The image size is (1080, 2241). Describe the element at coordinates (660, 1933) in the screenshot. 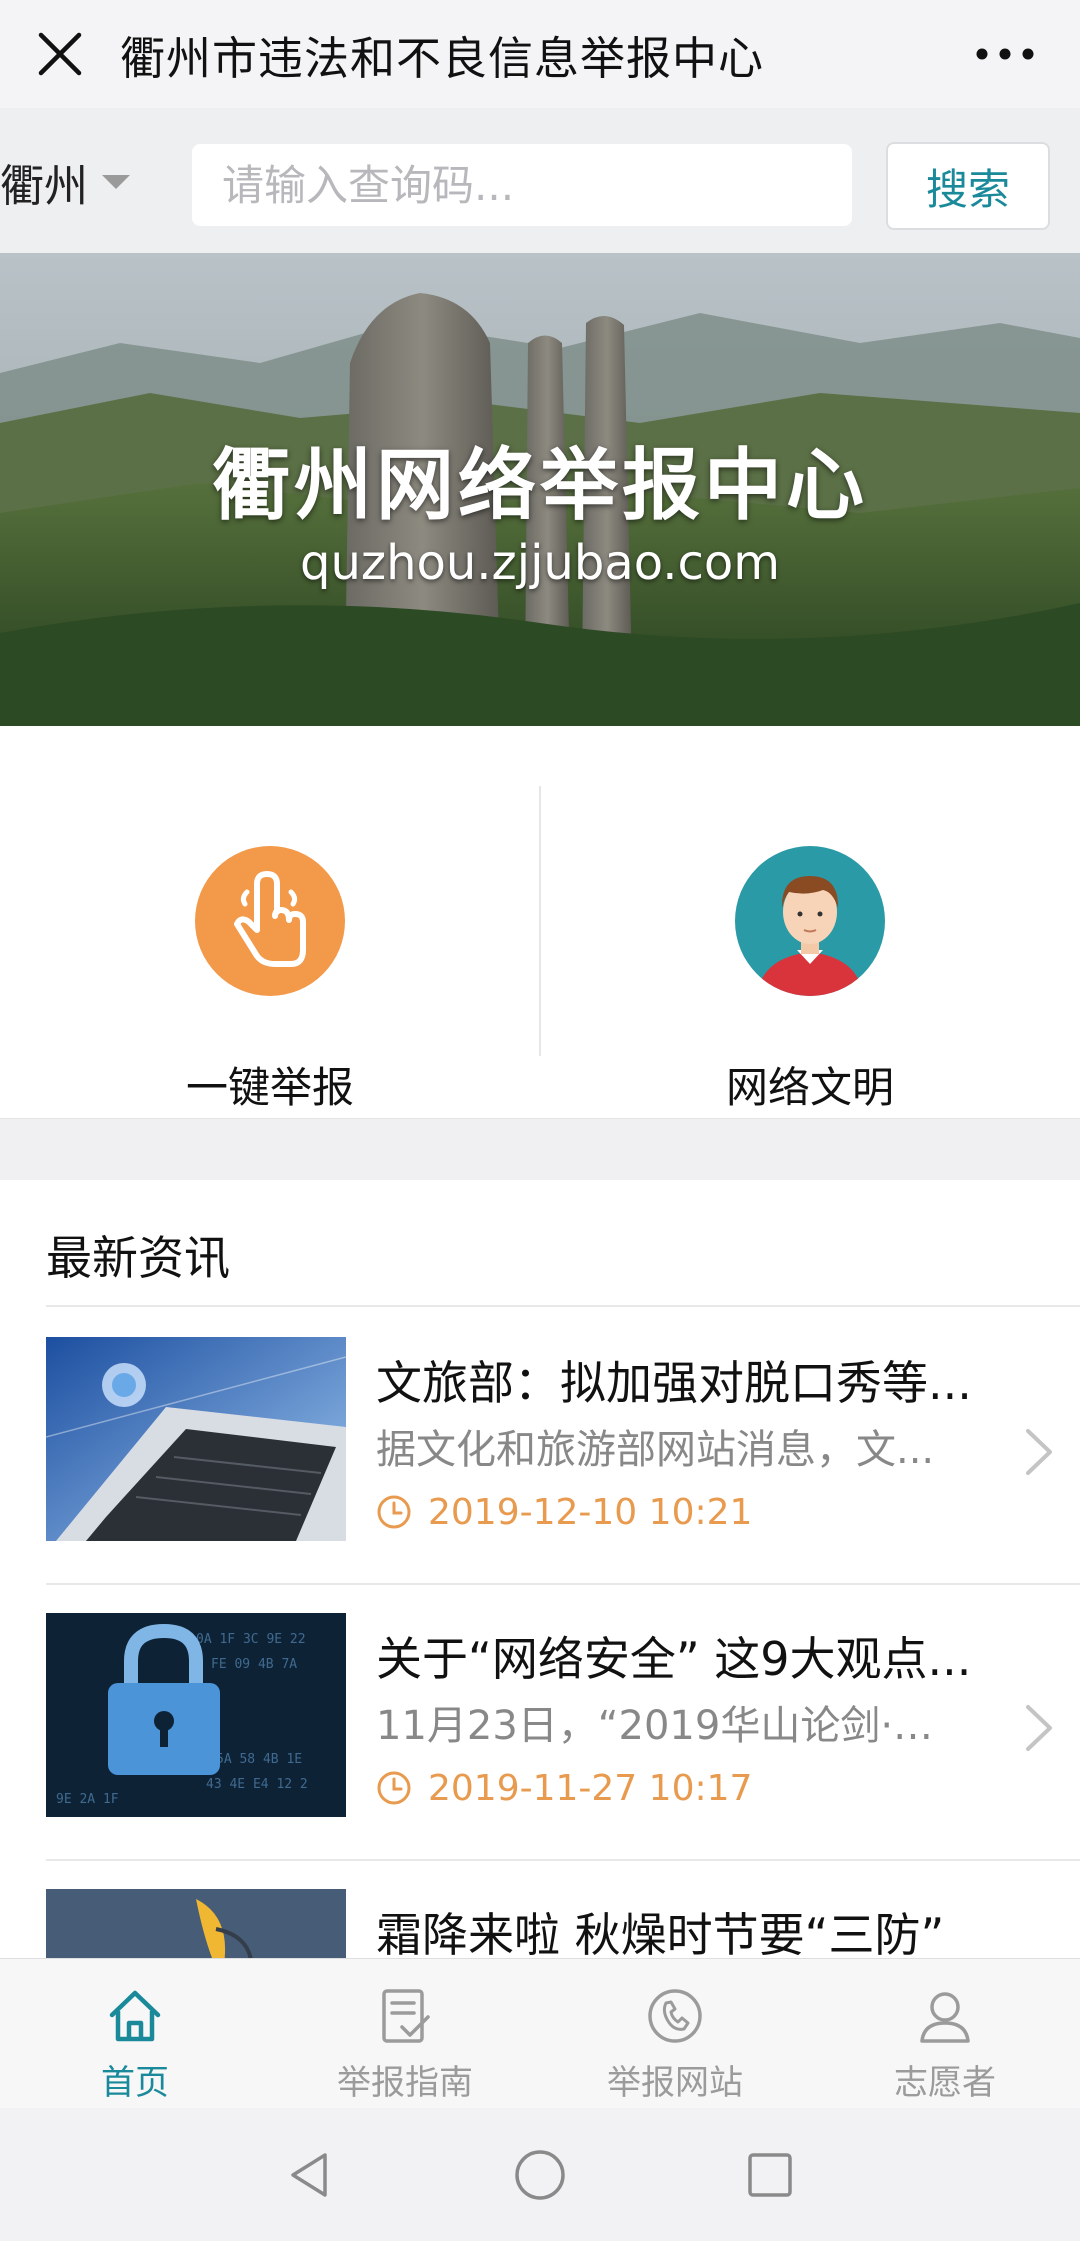

I see `news-title: 霜降来啦 秋燥时节要“三防”` at that location.